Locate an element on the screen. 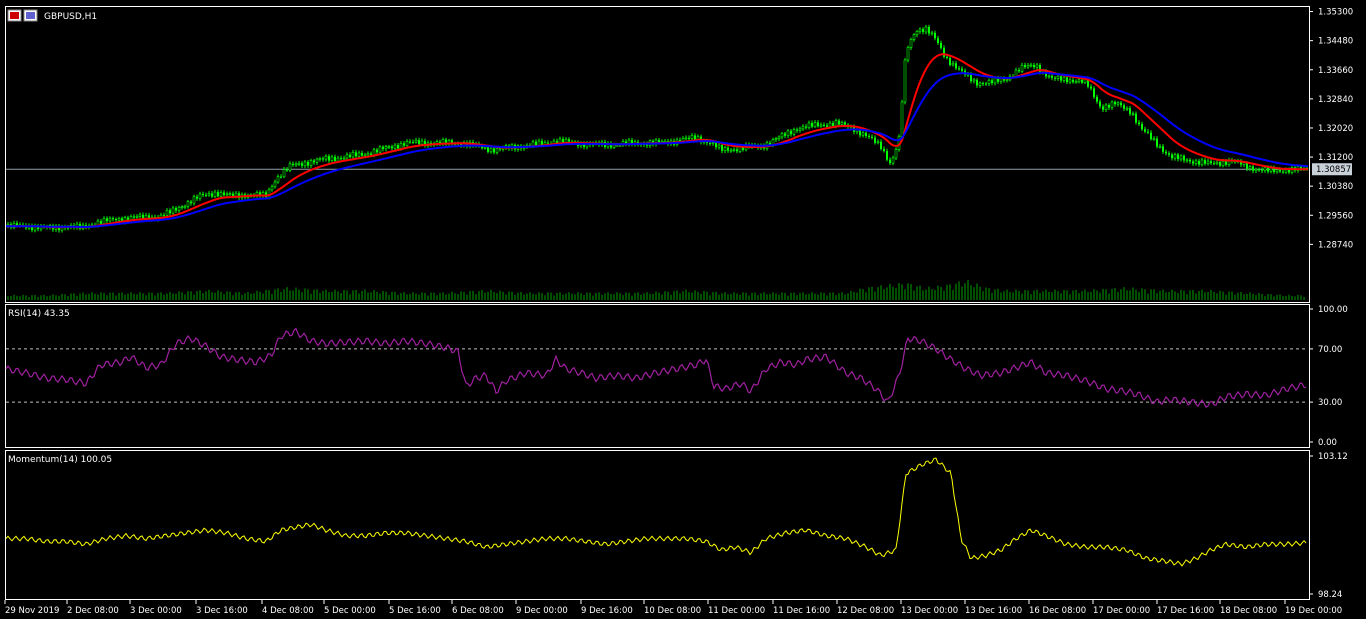 This screenshot has height=619, width=1366. time-tick-label: 13 Dec 00:00 is located at coordinates (929, 611).